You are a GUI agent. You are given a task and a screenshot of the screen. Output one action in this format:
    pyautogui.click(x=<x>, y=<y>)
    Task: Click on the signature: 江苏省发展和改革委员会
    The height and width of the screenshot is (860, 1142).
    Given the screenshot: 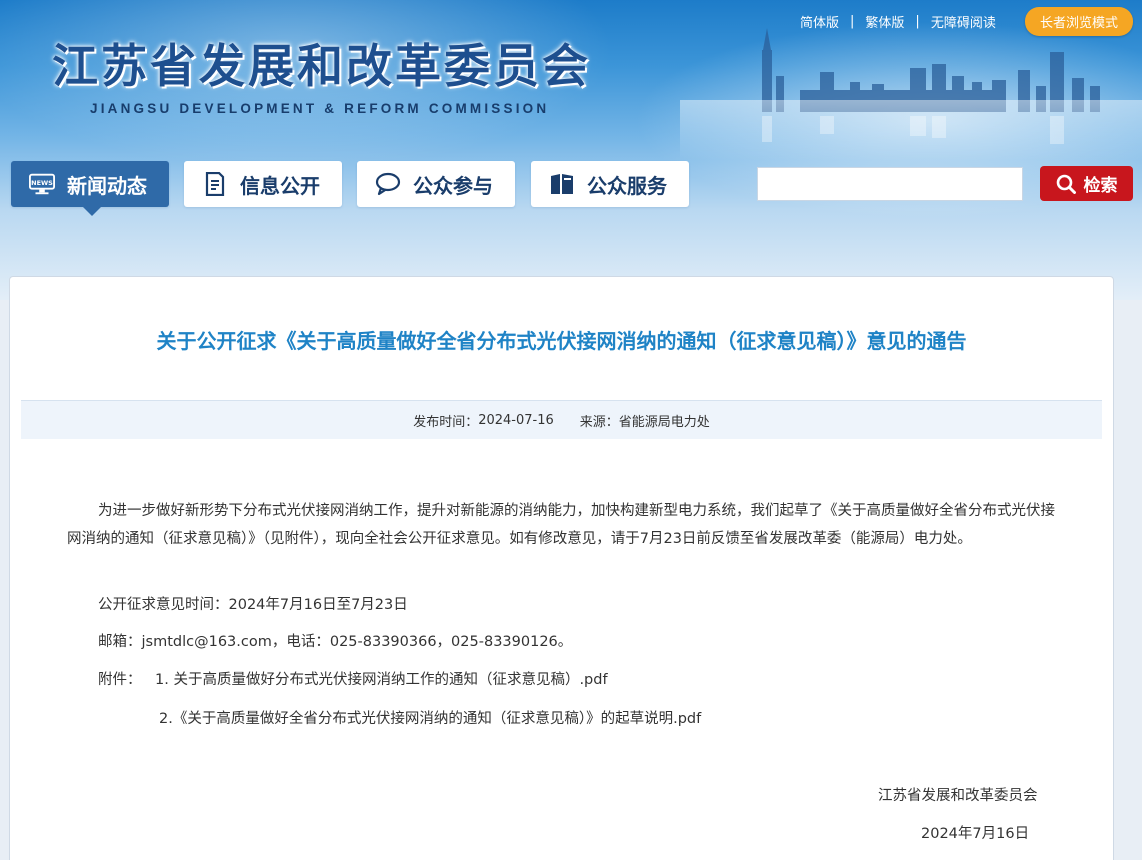 What is the action you would take?
    pyautogui.click(x=958, y=796)
    